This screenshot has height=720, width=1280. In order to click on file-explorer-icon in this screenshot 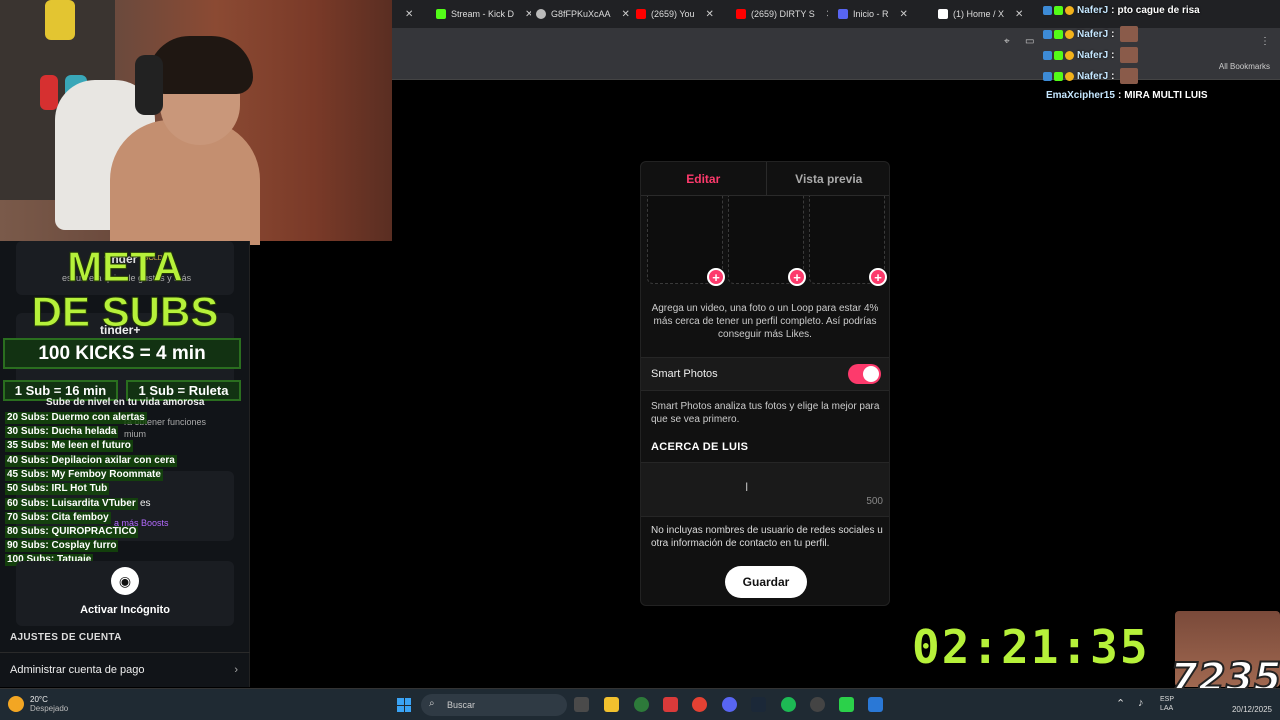, I will do `click(611, 704)`.